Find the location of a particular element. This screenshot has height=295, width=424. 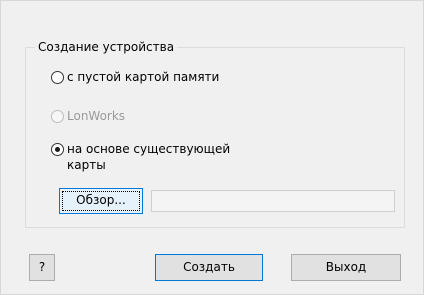

option-label: с пустой картой памяти is located at coordinates (143, 77).